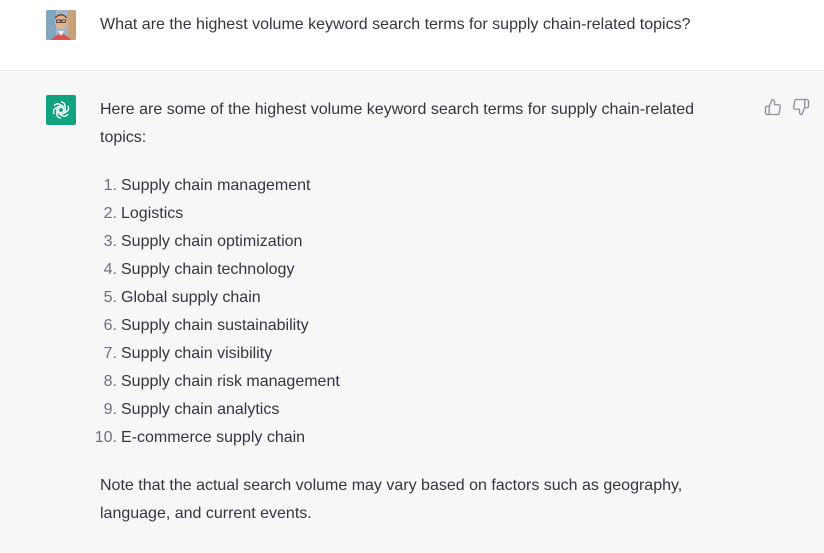 The image size is (824, 553). I want to click on list-item-text: Supply chain sustainability, so click(215, 325).